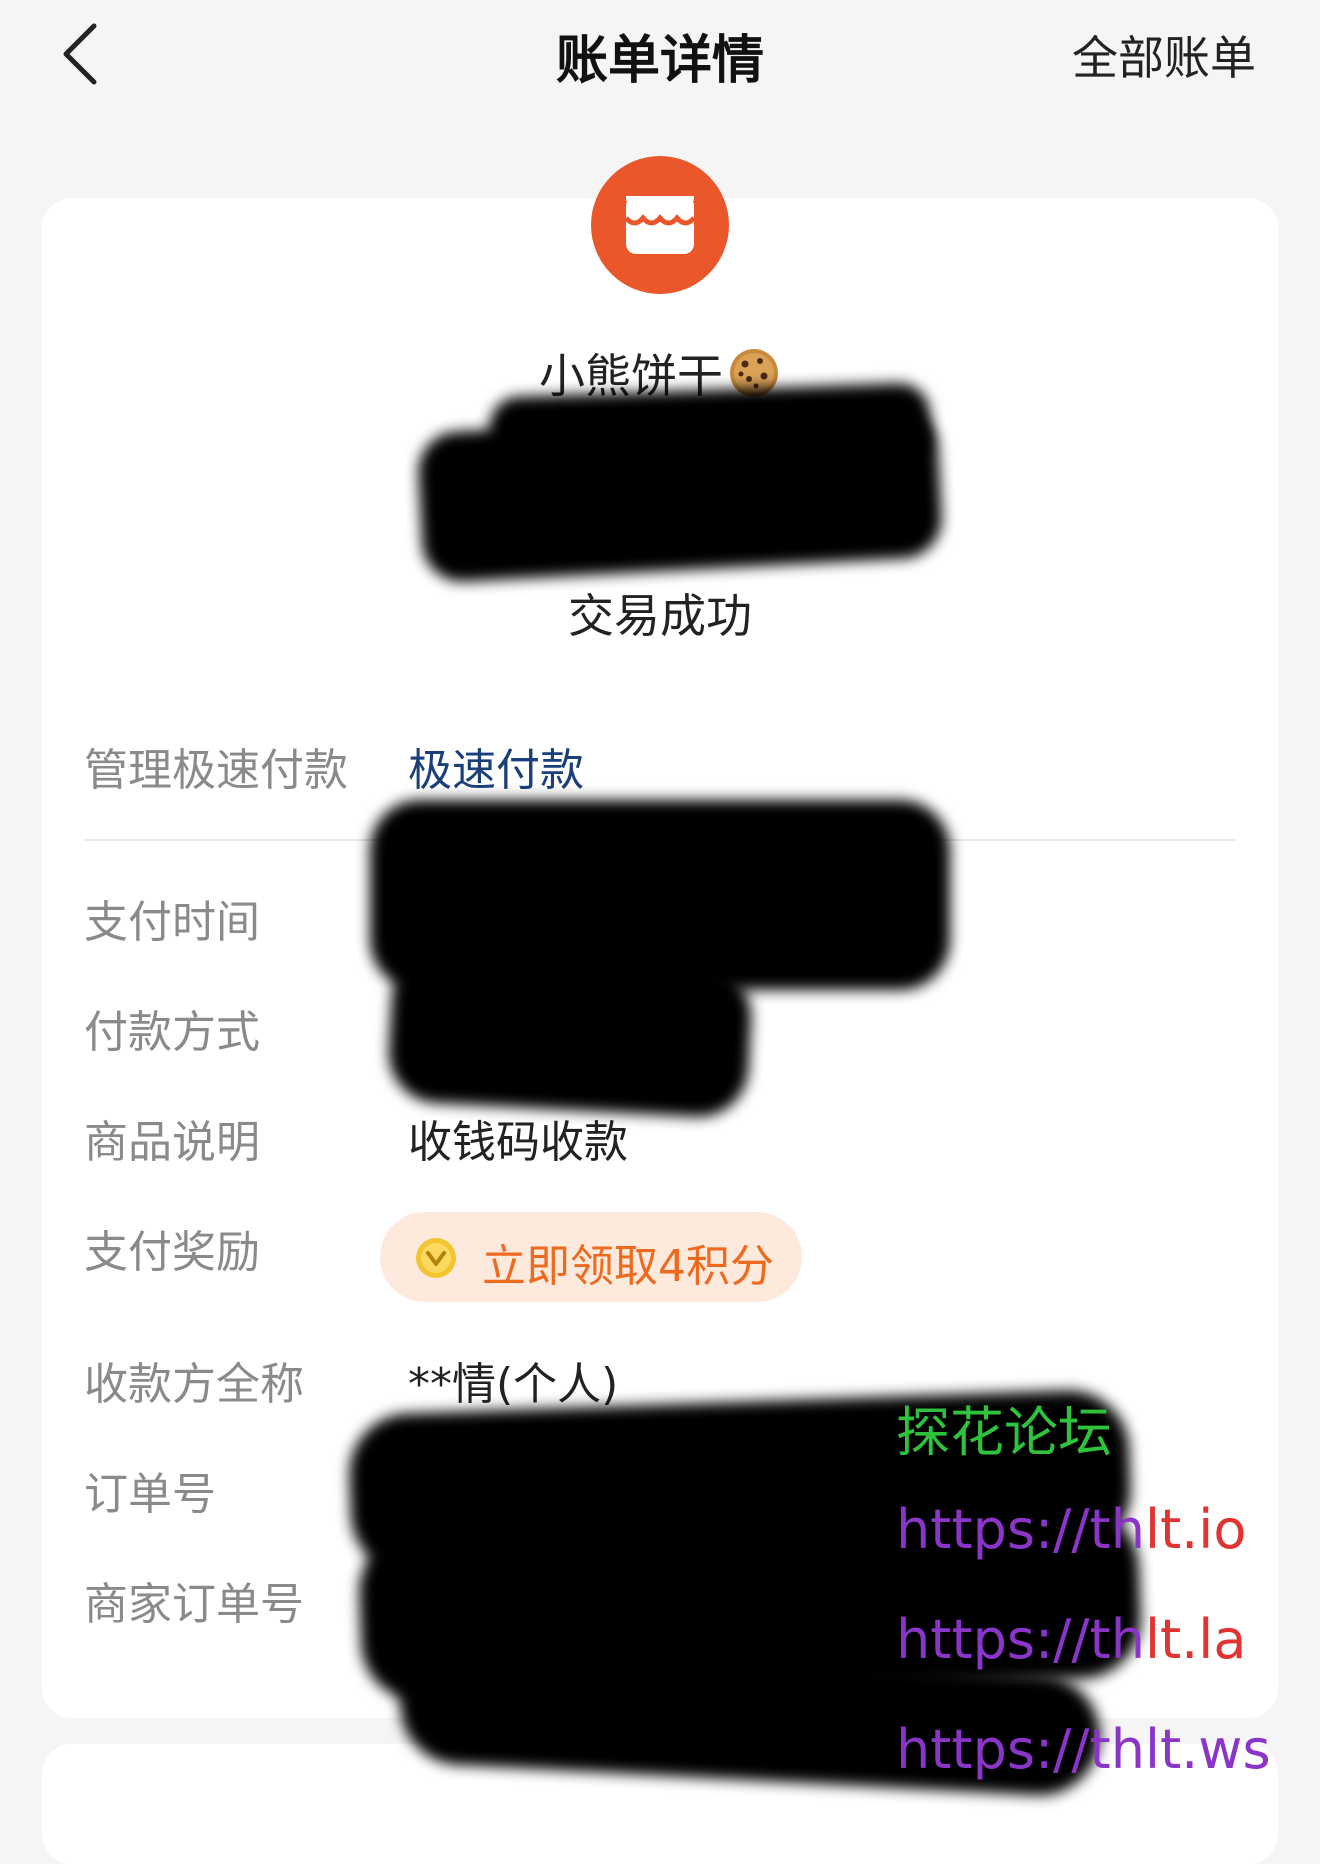 The width and height of the screenshot is (1320, 1864). What do you see at coordinates (660, 225) in the screenshot?
I see `store-icon` at bounding box center [660, 225].